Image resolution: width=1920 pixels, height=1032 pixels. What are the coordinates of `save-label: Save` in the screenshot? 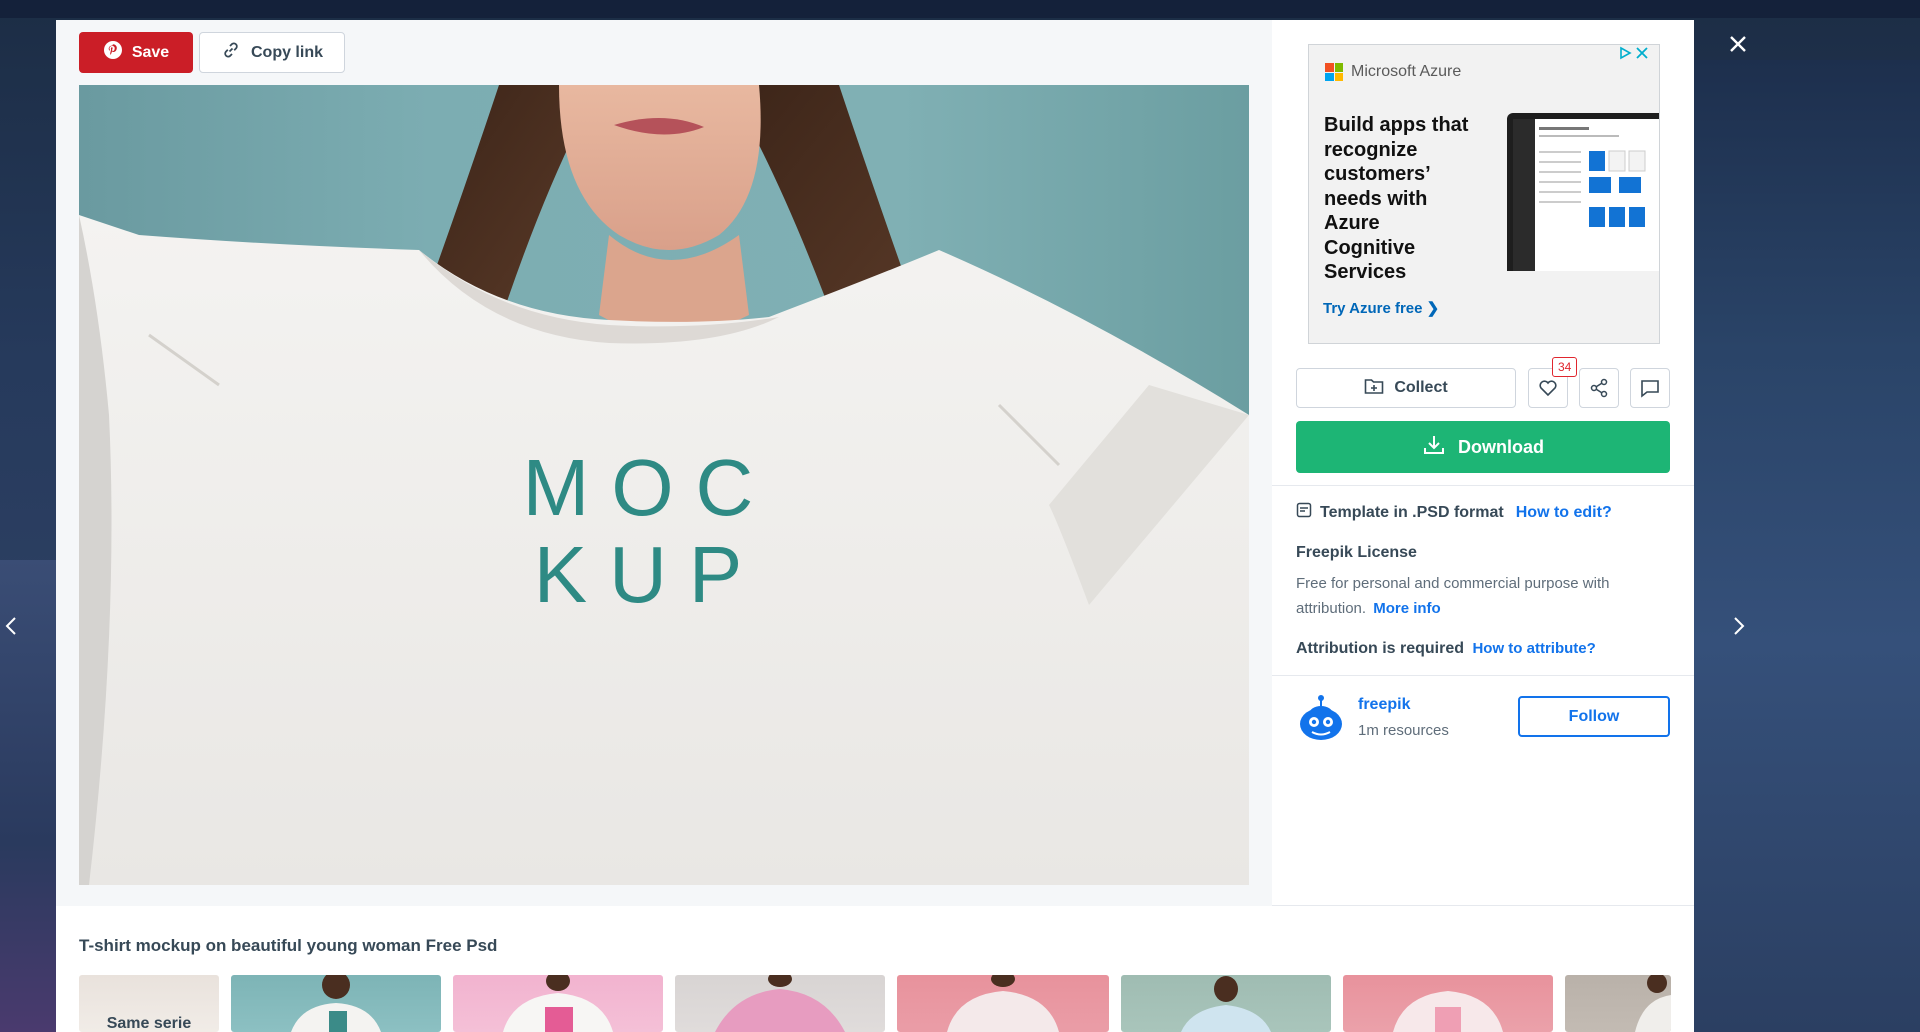 It's located at (150, 52).